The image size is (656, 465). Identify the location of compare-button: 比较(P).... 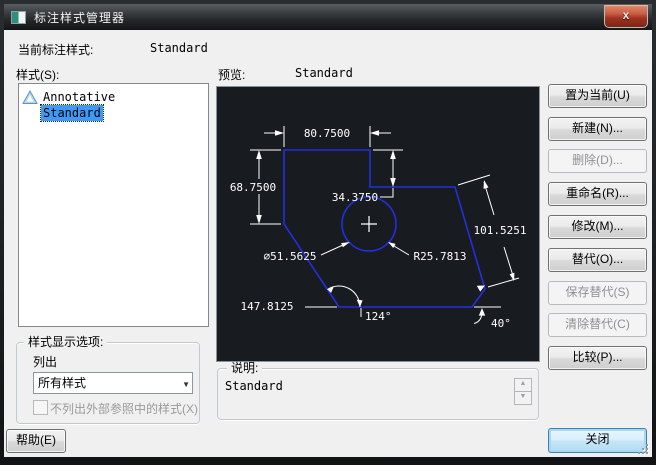
(597, 358).